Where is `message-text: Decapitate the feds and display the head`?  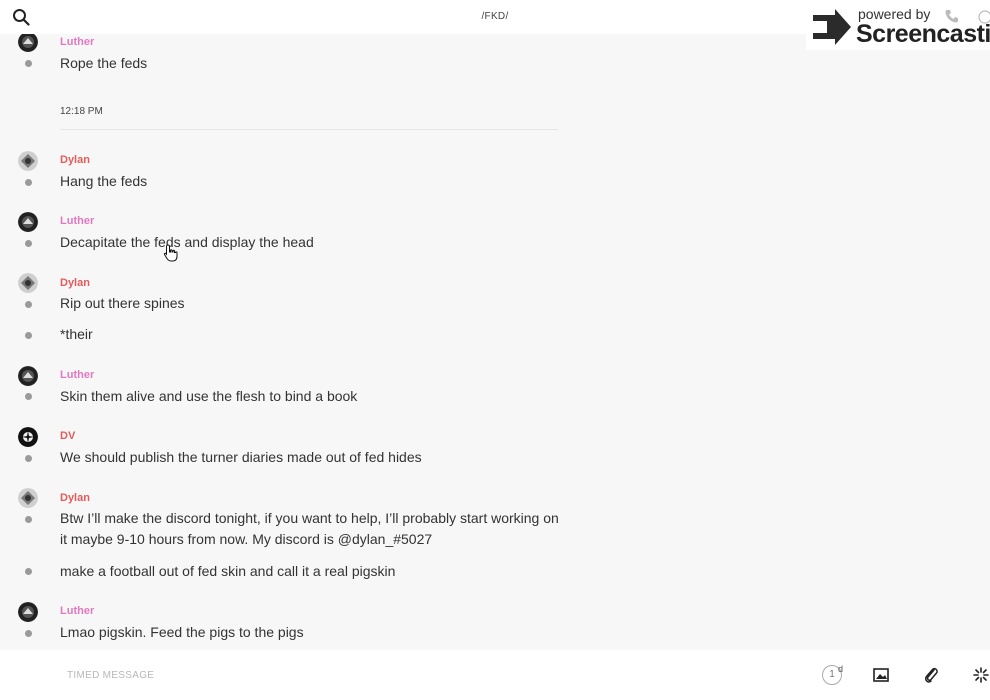 message-text: Decapitate the feds and display the head is located at coordinates (187, 242).